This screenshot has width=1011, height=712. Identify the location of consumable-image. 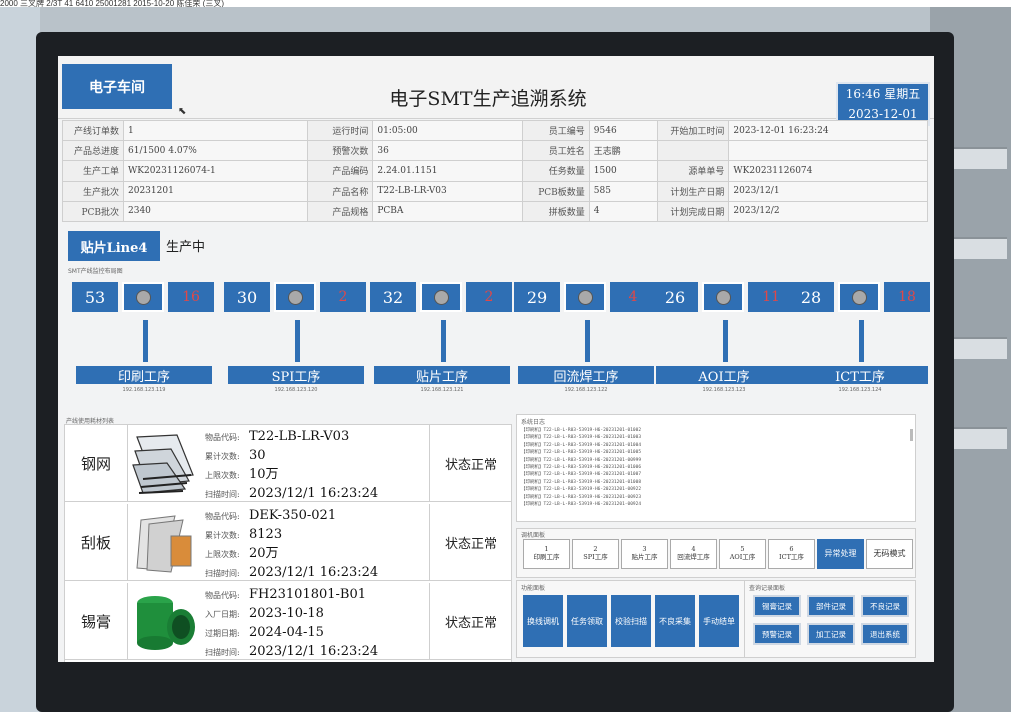
(165, 463).